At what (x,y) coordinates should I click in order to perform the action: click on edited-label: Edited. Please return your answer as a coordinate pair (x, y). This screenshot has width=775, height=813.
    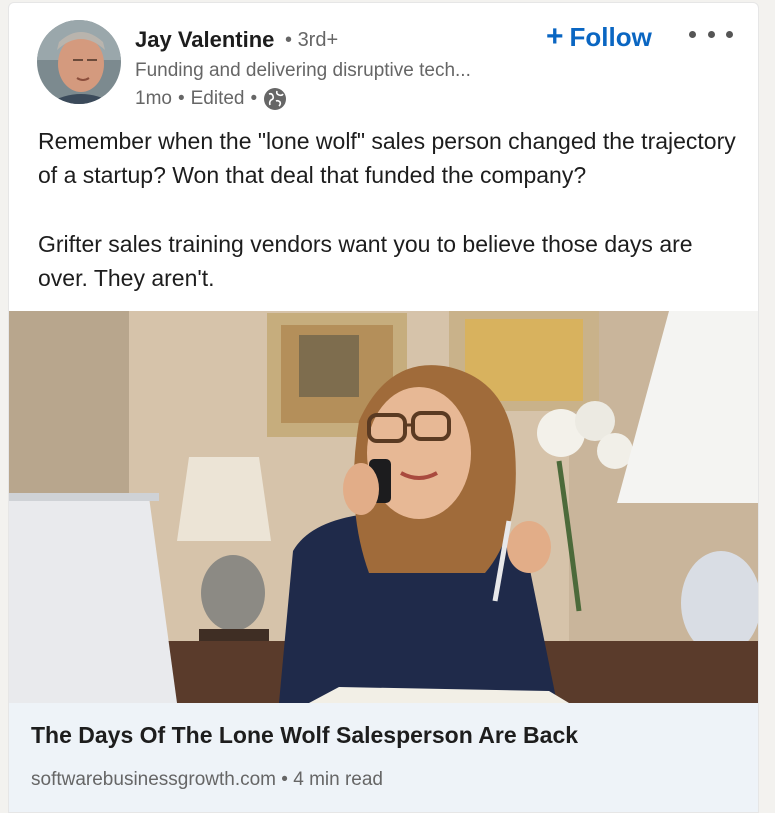
    Looking at the image, I should click on (217, 98).